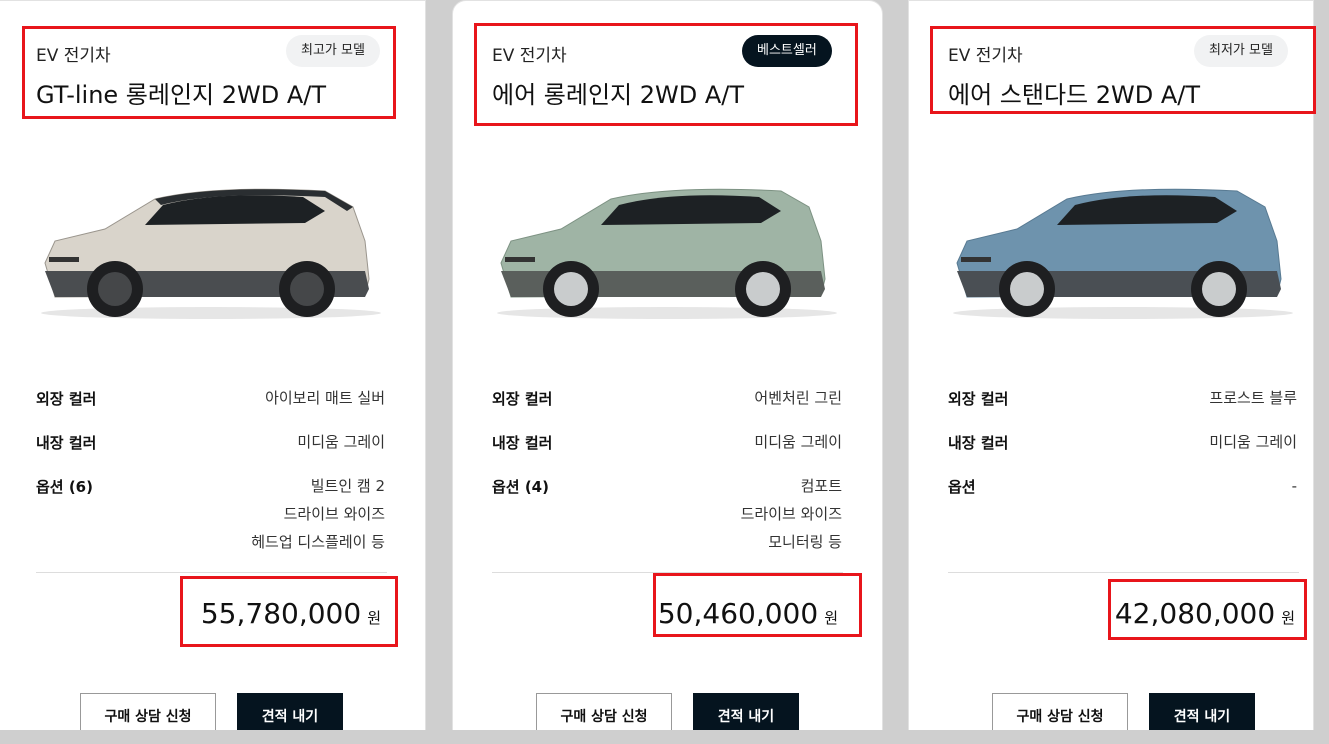 The image size is (1329, 744). What do you see at coordinates (64, 487) in the screenshot?
I see `options-label: 옵션 (6)` at bounding box center [64, 487].